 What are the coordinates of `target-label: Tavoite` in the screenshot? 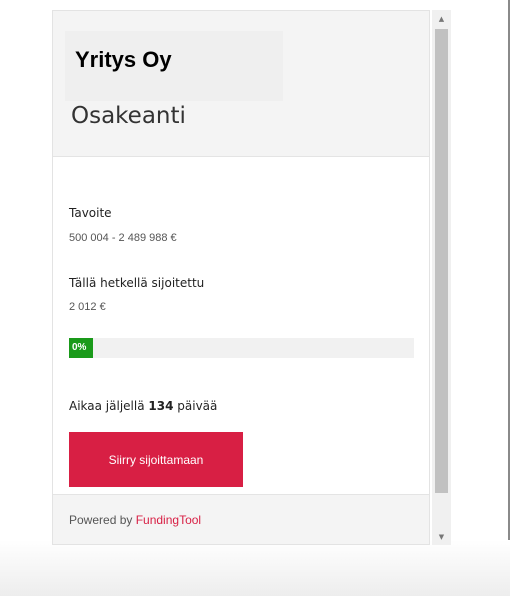 It's located at (90, 213).